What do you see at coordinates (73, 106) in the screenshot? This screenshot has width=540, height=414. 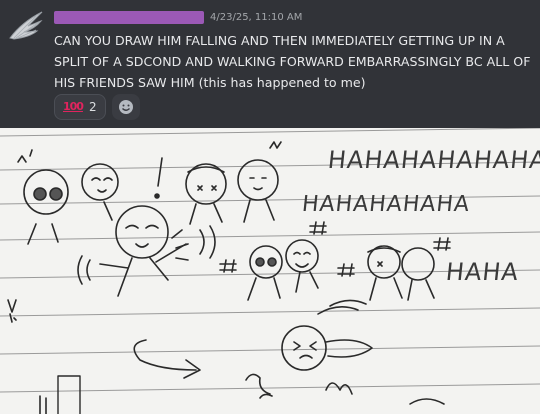 I see `hundred-points-emoji-icon: 100` at bounding box center [73, 106].